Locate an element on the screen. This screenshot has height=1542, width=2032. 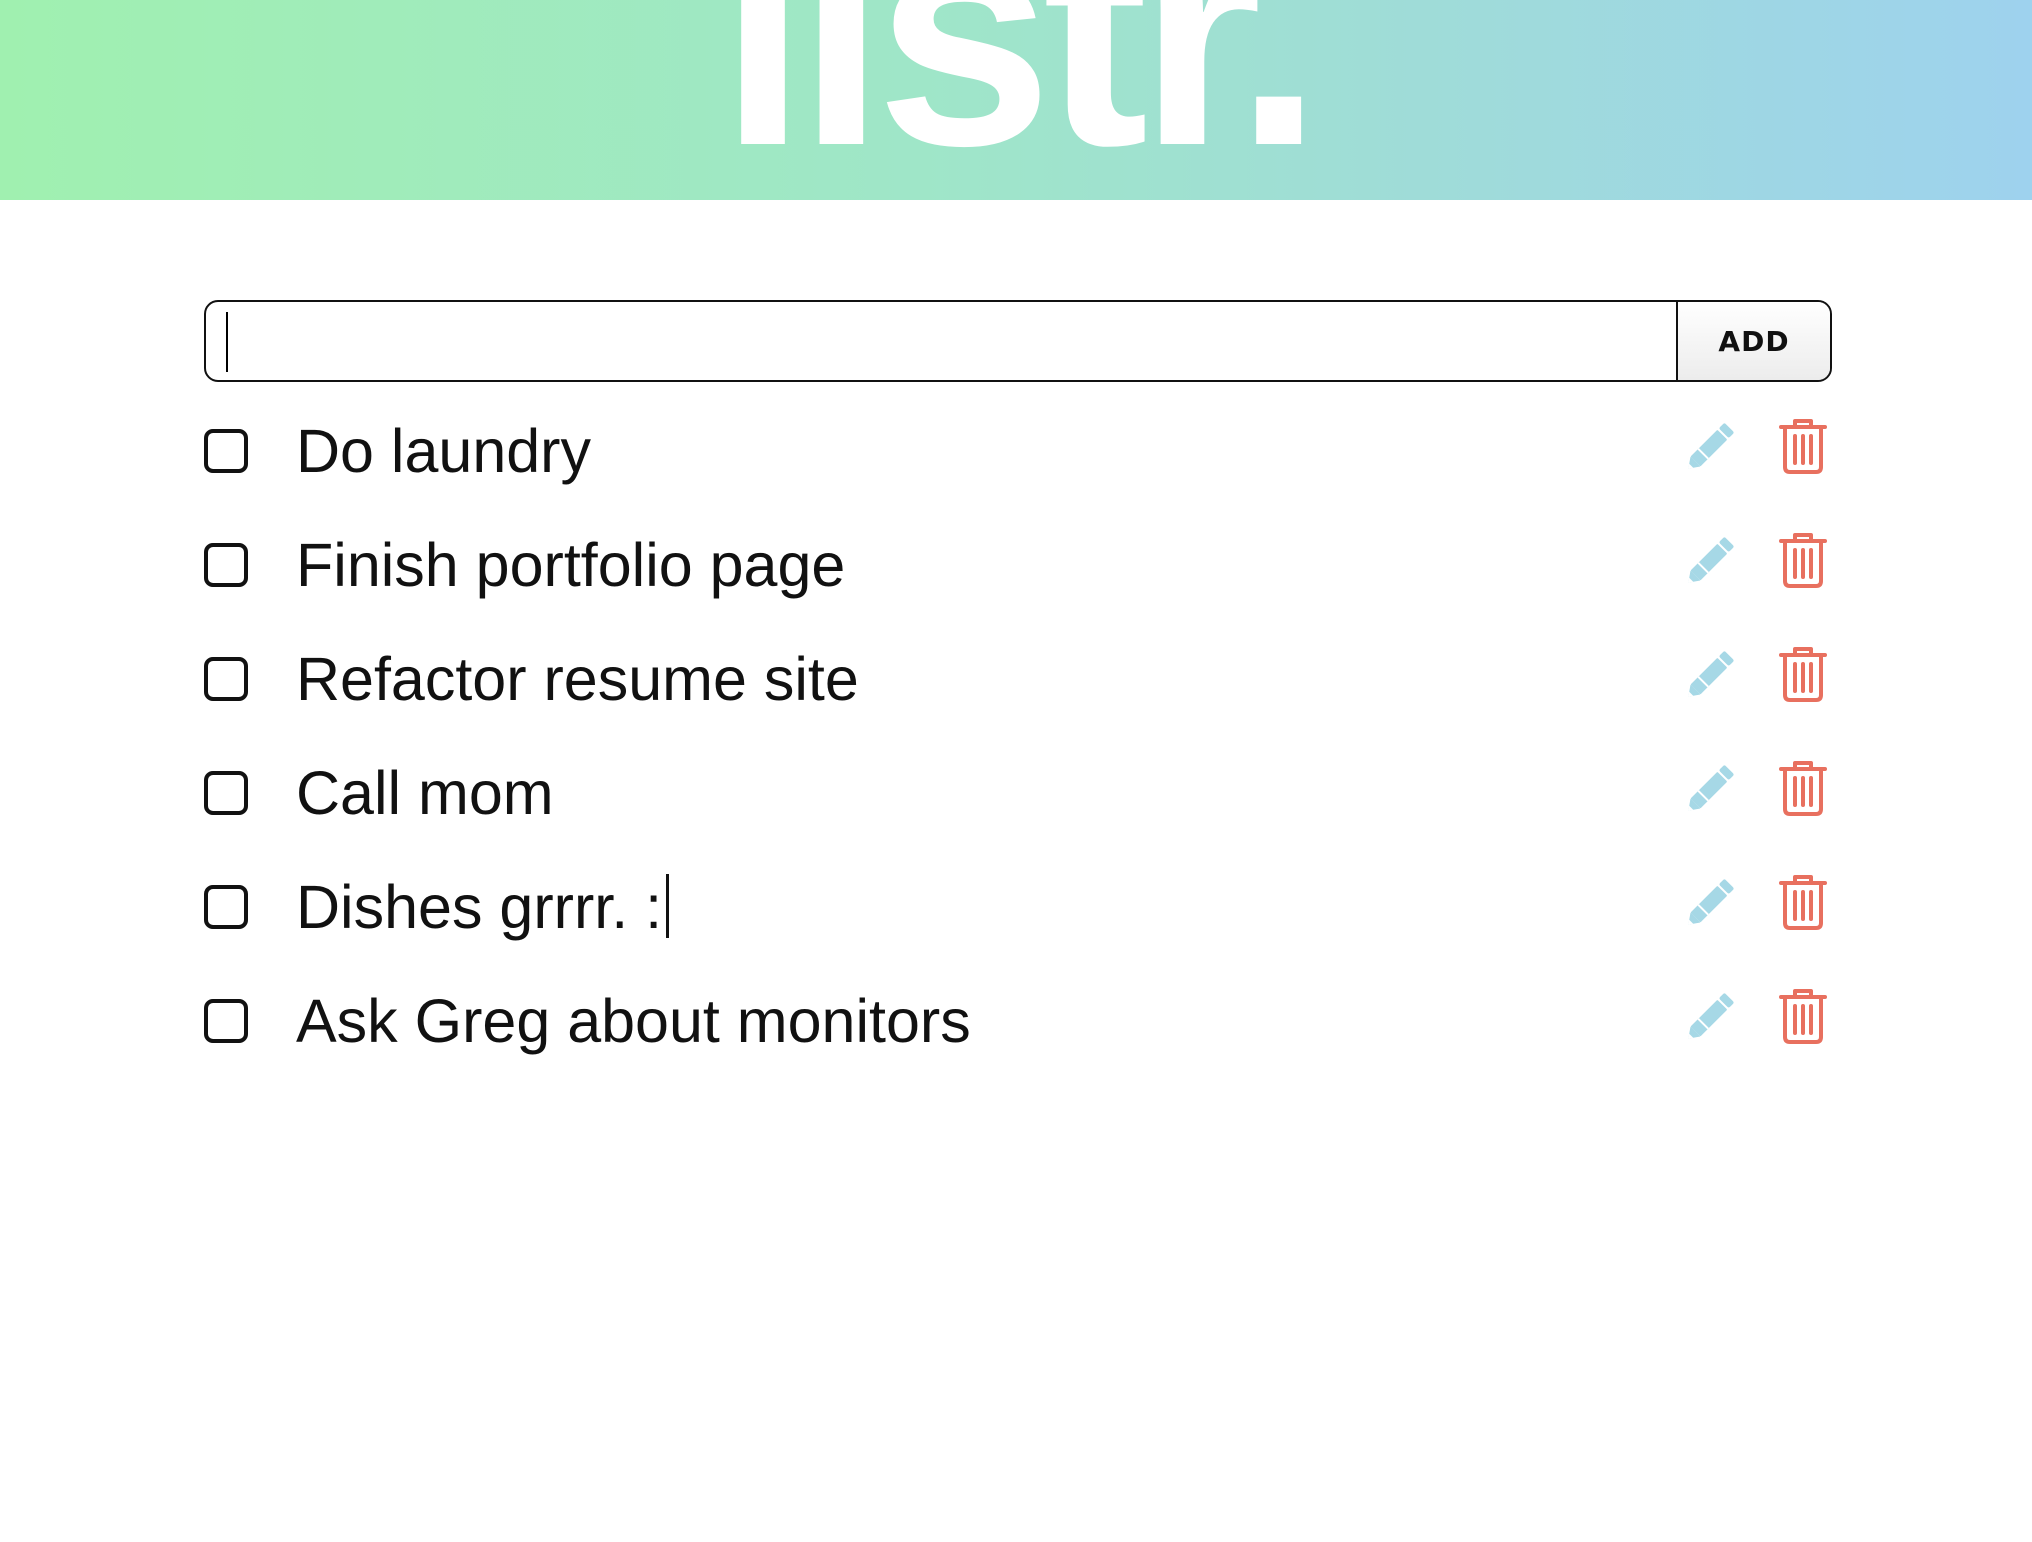
new-task-input is located at coordinates (941, 341).